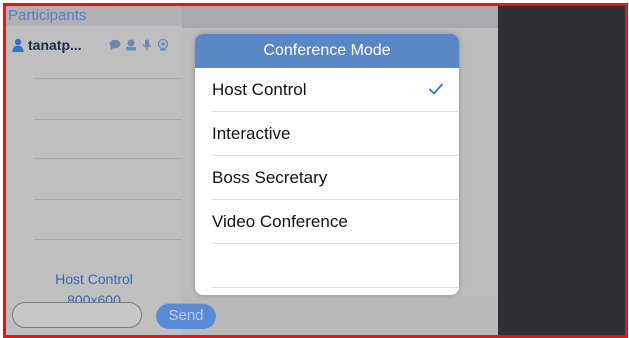  I want to click on popover-title: Conference Mode, so click(327, 51).